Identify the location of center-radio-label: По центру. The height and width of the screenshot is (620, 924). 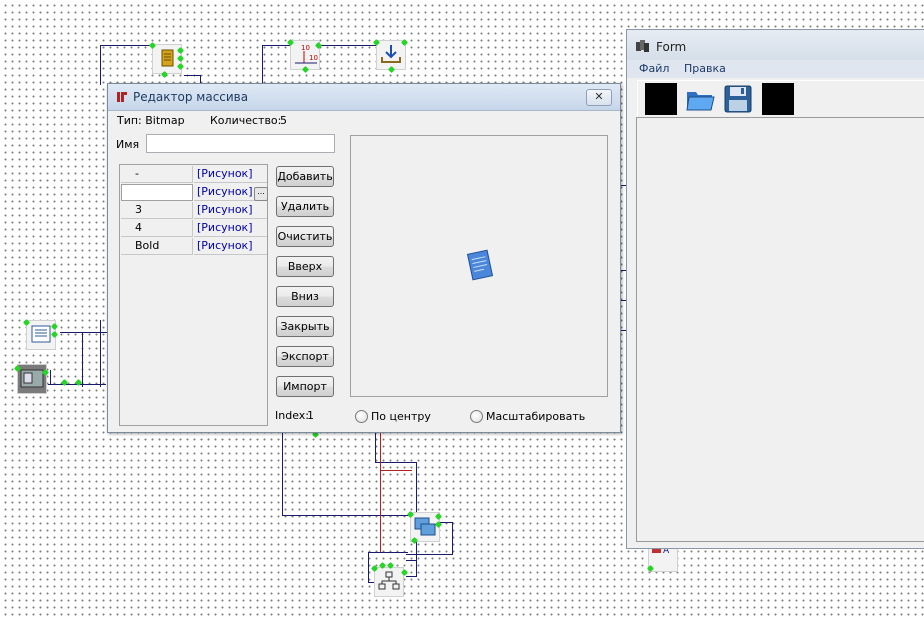
(401, 416).